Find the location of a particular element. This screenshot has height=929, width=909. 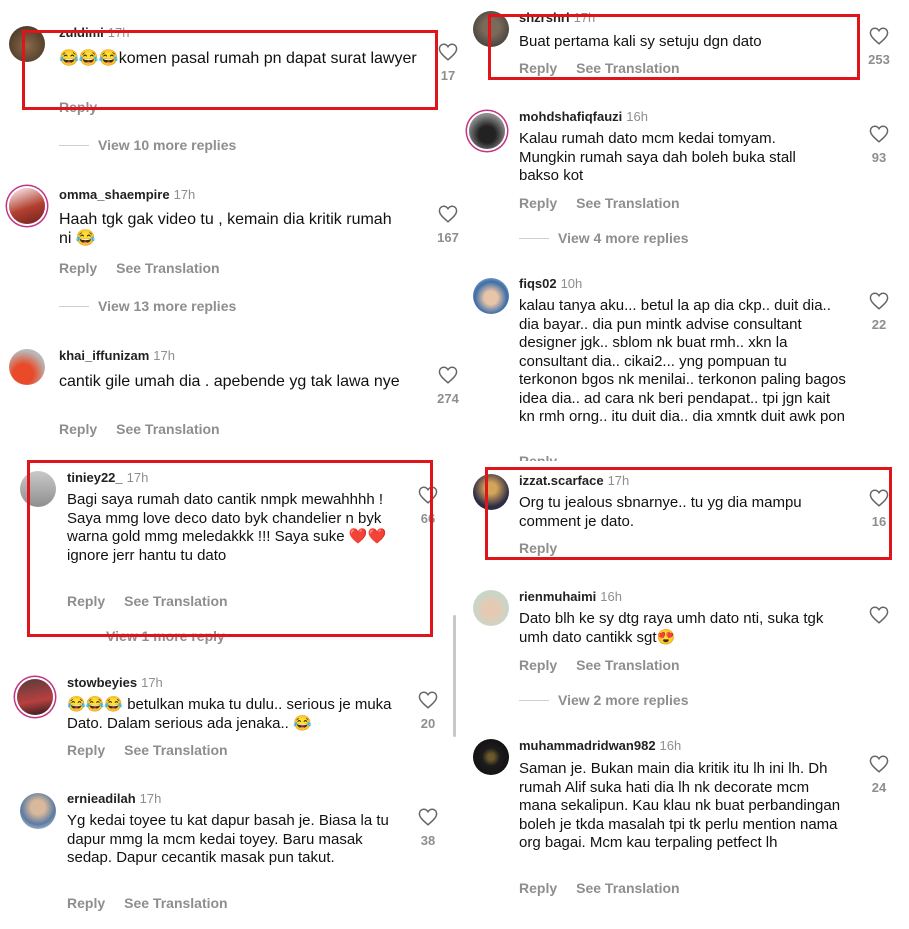

username: stowbeyies is located at coordinates (102, 682).